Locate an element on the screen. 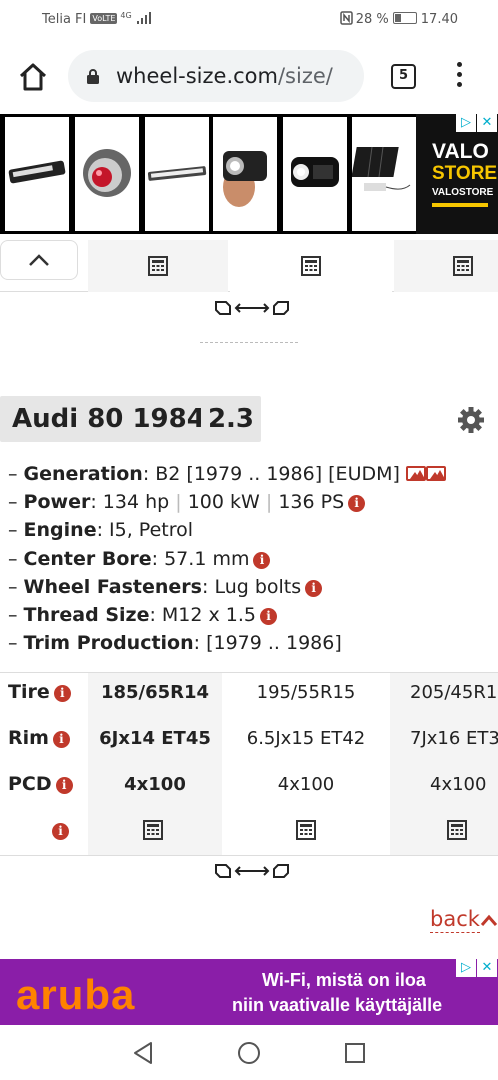 This screenshot has height=1080, width=498. address-bar: wheel-size.com/size/ is located at coordinates (216, 76).